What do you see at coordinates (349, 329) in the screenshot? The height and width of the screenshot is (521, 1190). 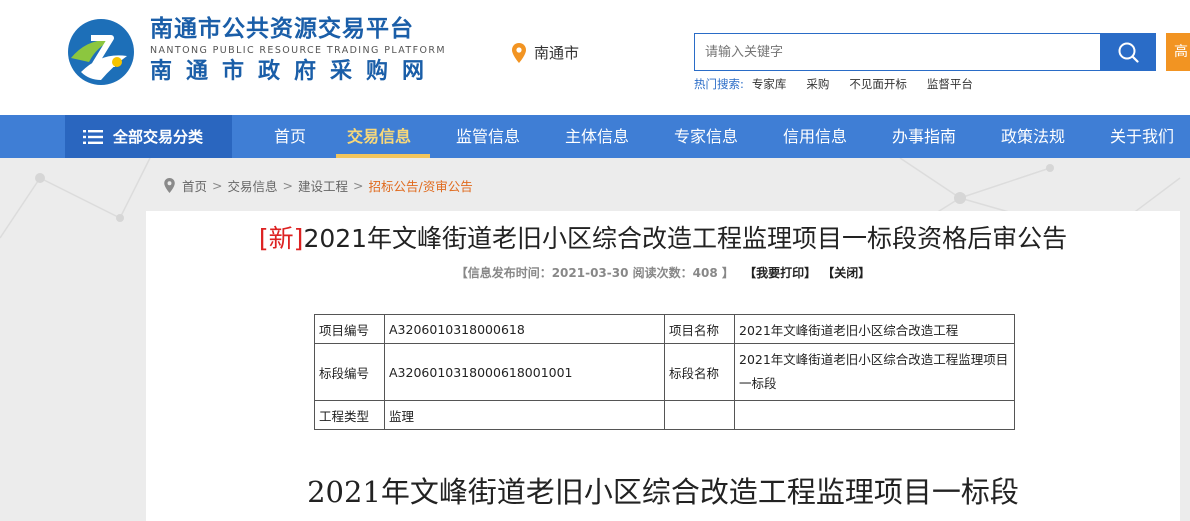 I see `table-cell-label: 项目编号` at bounding box center [349, 329].